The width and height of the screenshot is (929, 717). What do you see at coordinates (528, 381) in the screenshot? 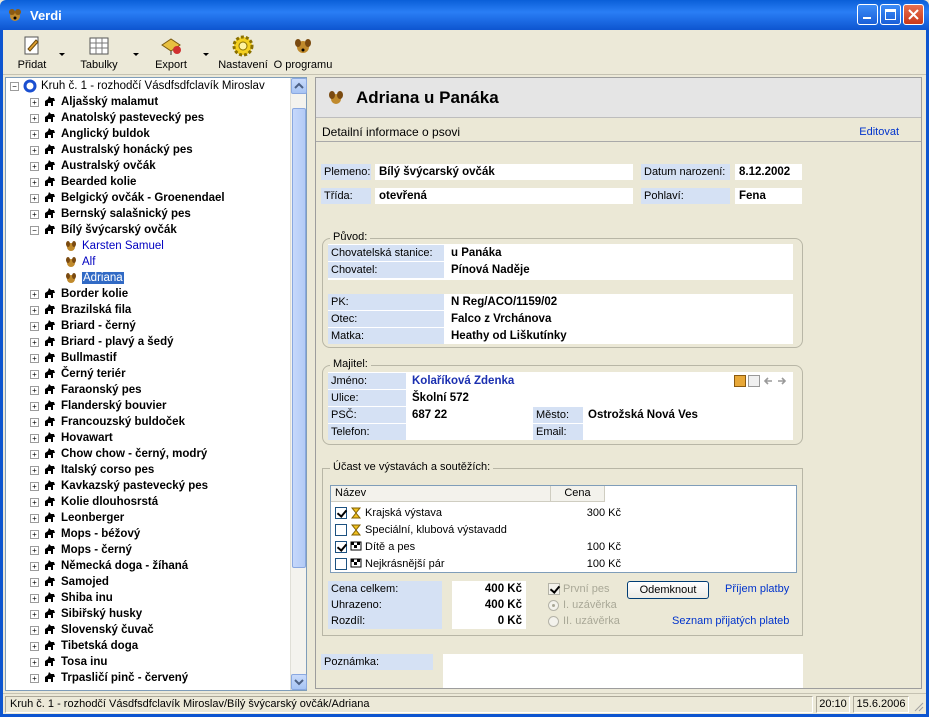
I see `owner-name-value: Kolaříková Zdenka` at bounding box center [528, 381].